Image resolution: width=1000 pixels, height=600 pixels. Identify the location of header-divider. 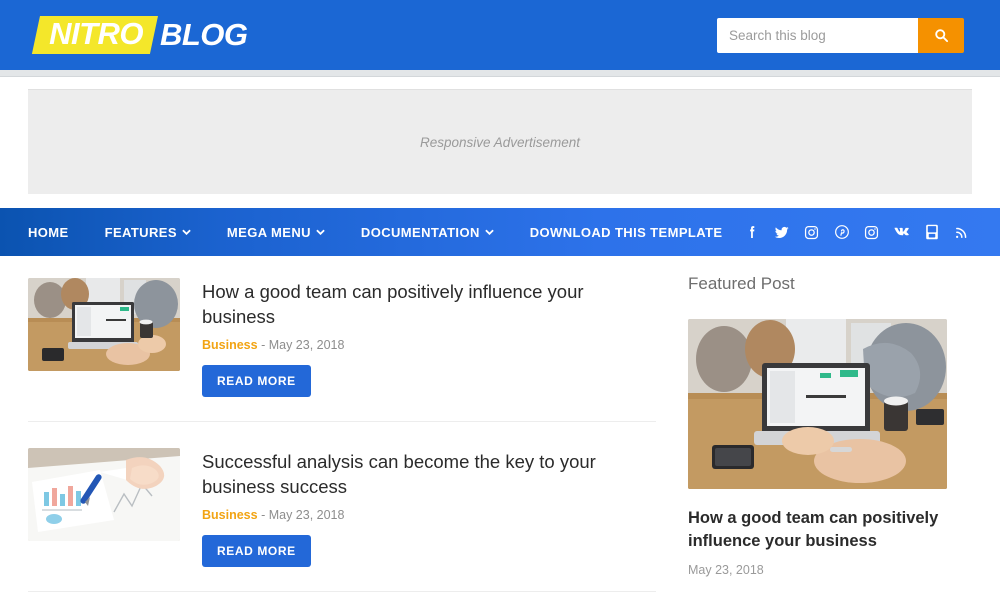
(500, 73).